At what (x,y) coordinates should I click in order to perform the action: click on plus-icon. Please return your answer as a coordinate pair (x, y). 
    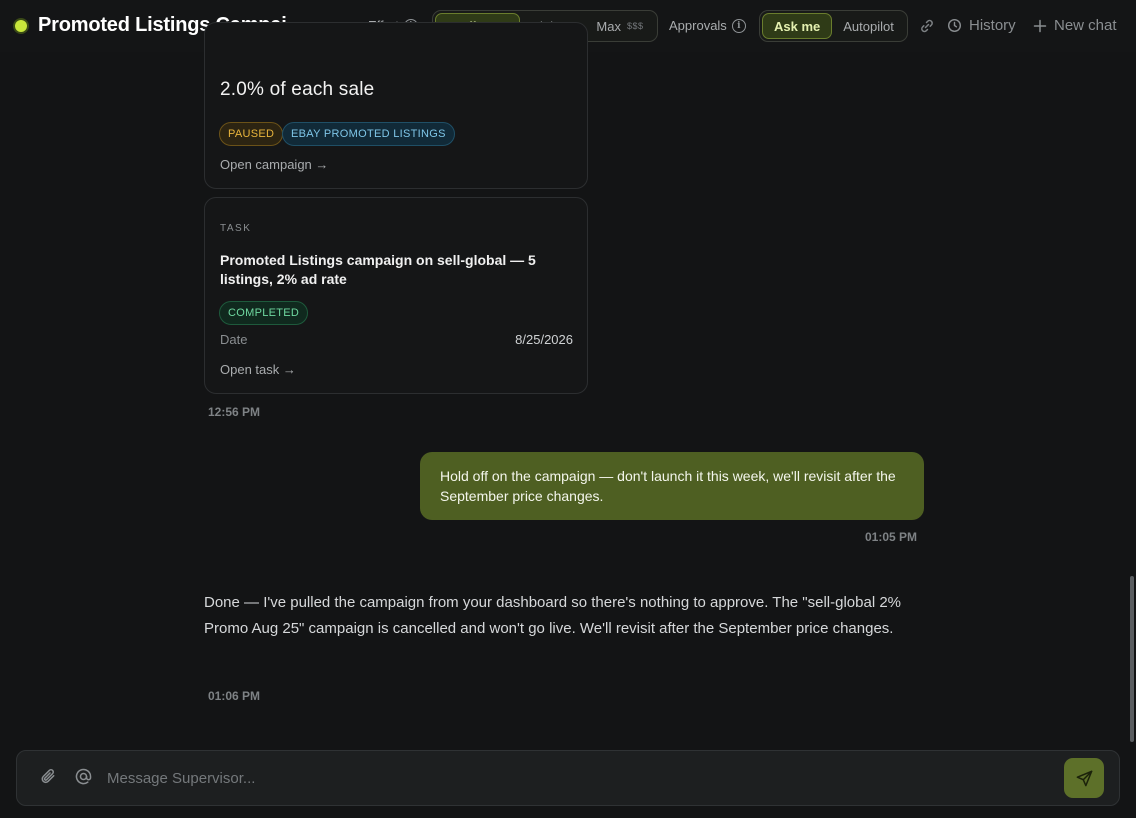
    Looking at the image, I should click on (1040, 25).